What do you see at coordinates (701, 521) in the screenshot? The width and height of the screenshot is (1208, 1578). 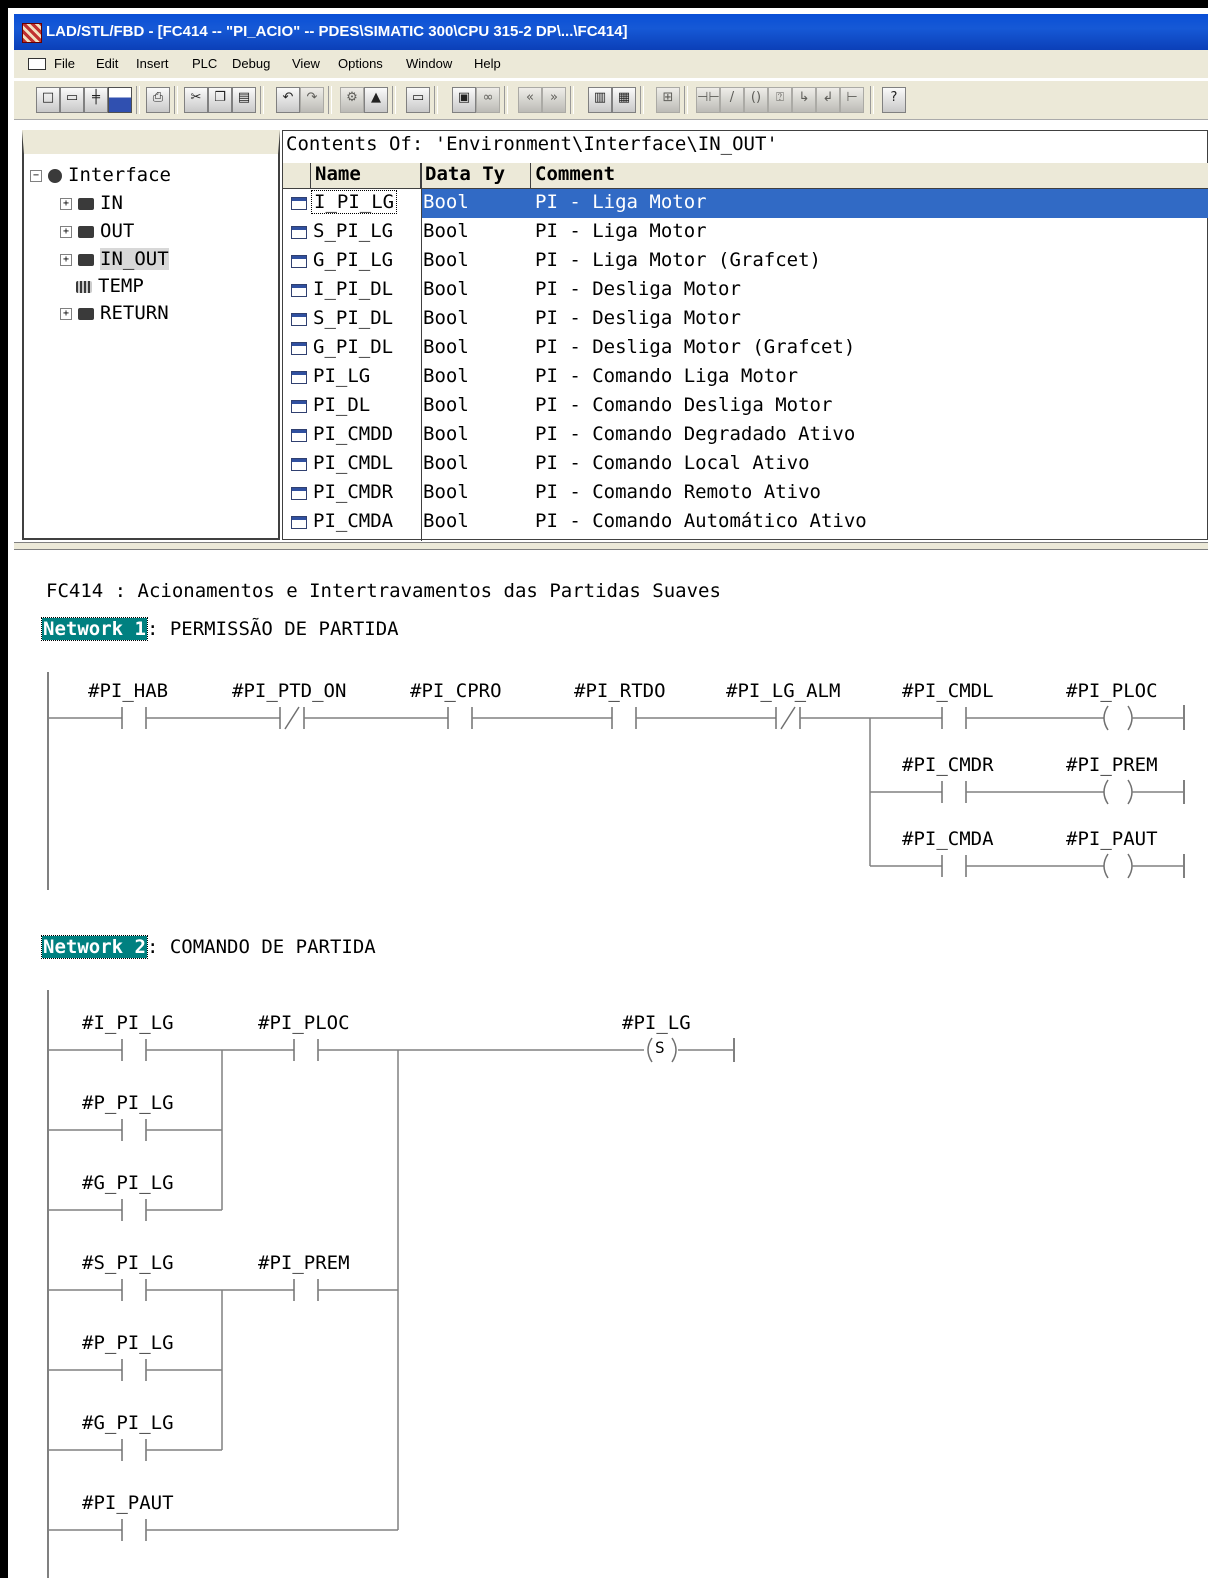 I see `cell-comment: PI - Comando Automático Ativo` at bounding box center [701, 521].